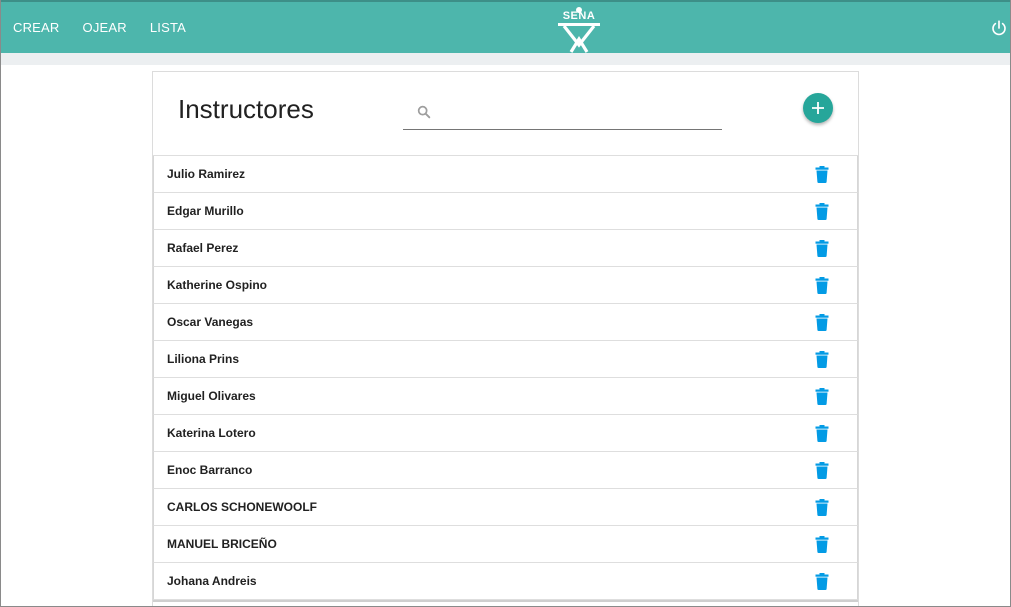 The image size is (1011, 607). I want to click on sena-logo-figure, so click(579, 30).